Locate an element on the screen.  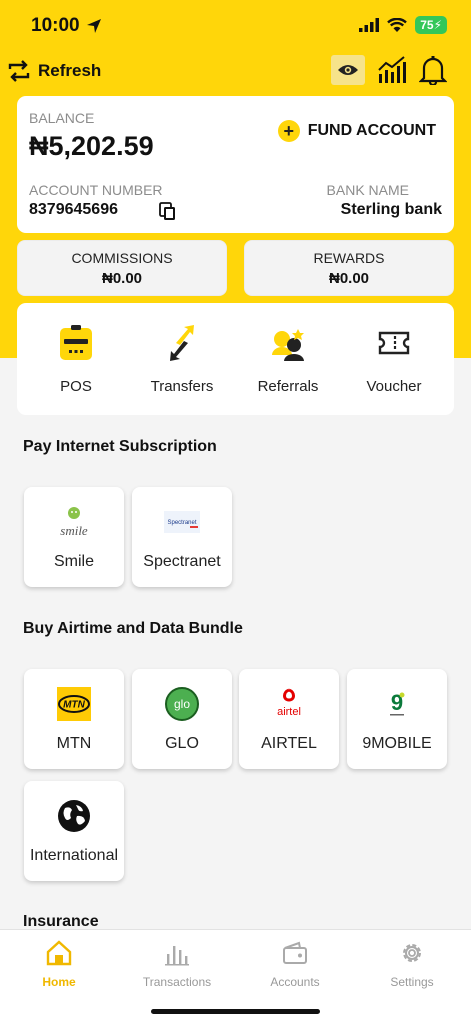
spectranet-logo-icon: Spectranet is located at coordinates (182, 522).